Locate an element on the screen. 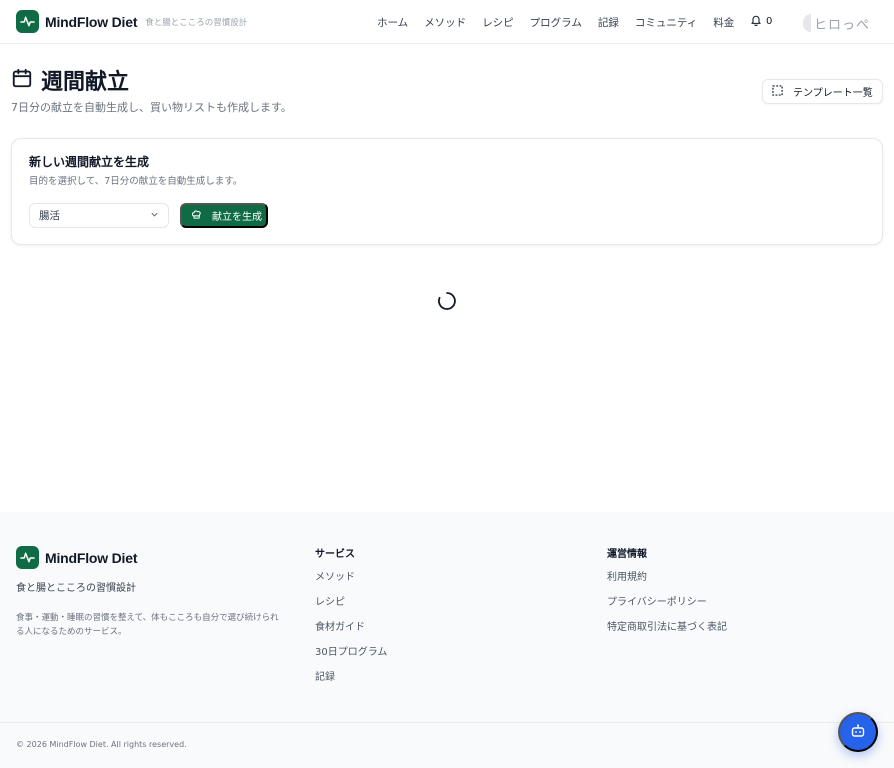 This screenshot has width=894, height=768. card-title: 新しい週間献立を生成 is located at coordinates (89, 162).